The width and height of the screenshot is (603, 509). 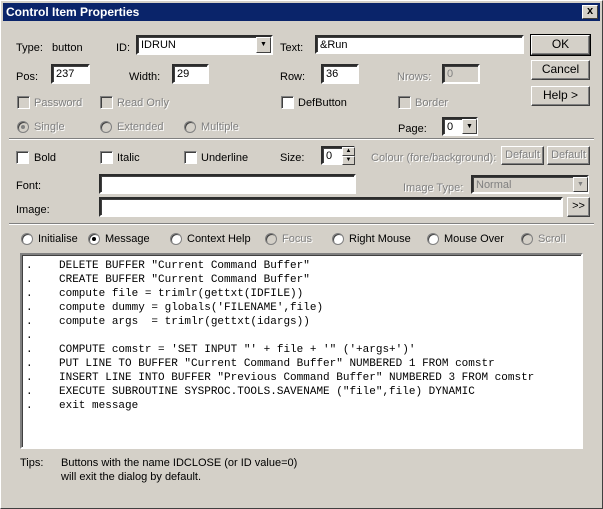 What do you see at coordinates (140, 127) in the screenshot?
I see `extended-label: Extended` at bounding box center [140, 127].